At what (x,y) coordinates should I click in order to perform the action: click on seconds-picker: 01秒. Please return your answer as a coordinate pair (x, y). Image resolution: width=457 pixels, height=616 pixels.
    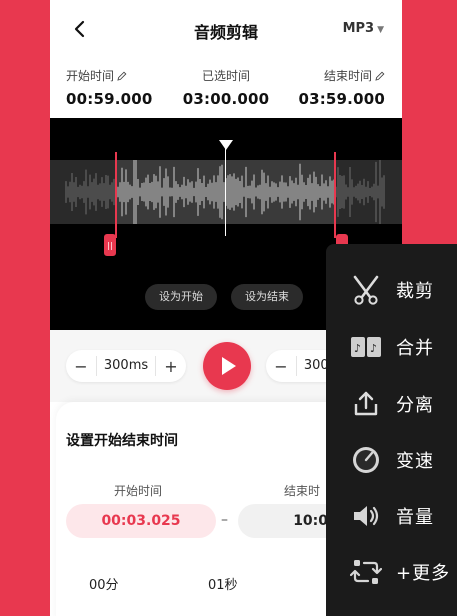
    Looking at the image, I should click on (223, 583).